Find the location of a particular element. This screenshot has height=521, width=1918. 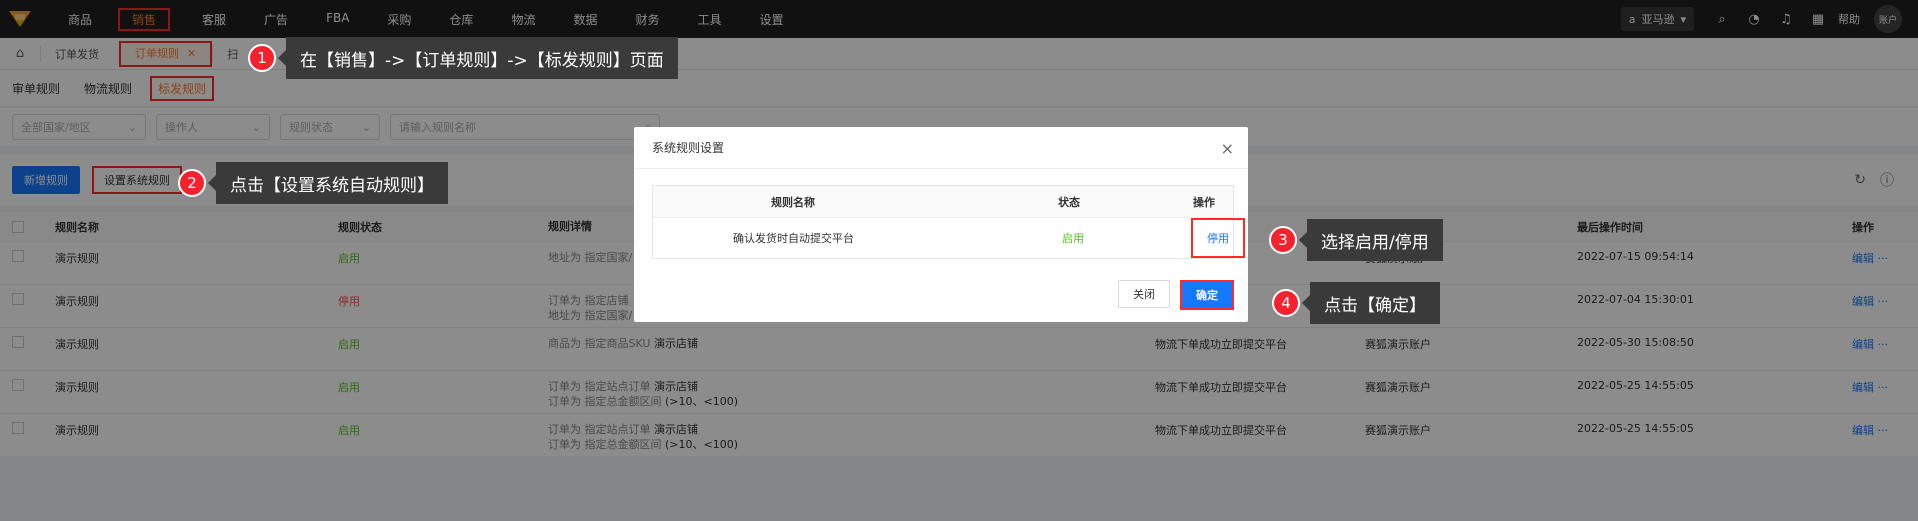

modal-rule-status: 启用 is located at coordinates (1073, 238).